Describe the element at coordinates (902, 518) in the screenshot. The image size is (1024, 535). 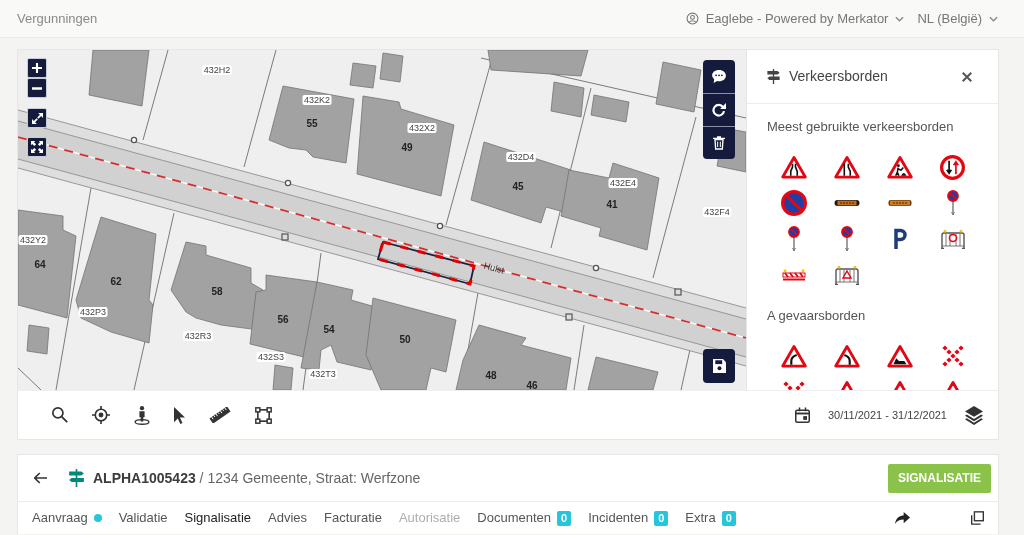
I see `share-button` at that location.